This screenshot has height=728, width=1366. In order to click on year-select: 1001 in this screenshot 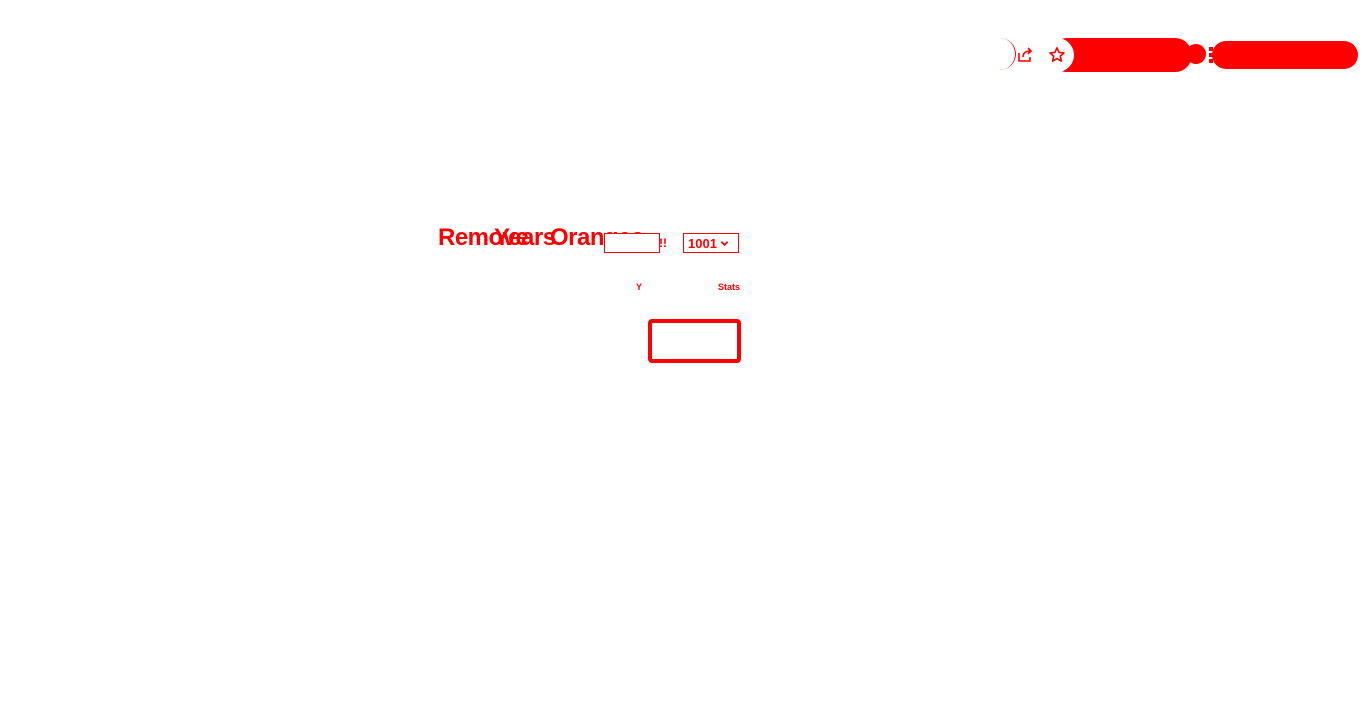, I will do `click(711, 243)`.